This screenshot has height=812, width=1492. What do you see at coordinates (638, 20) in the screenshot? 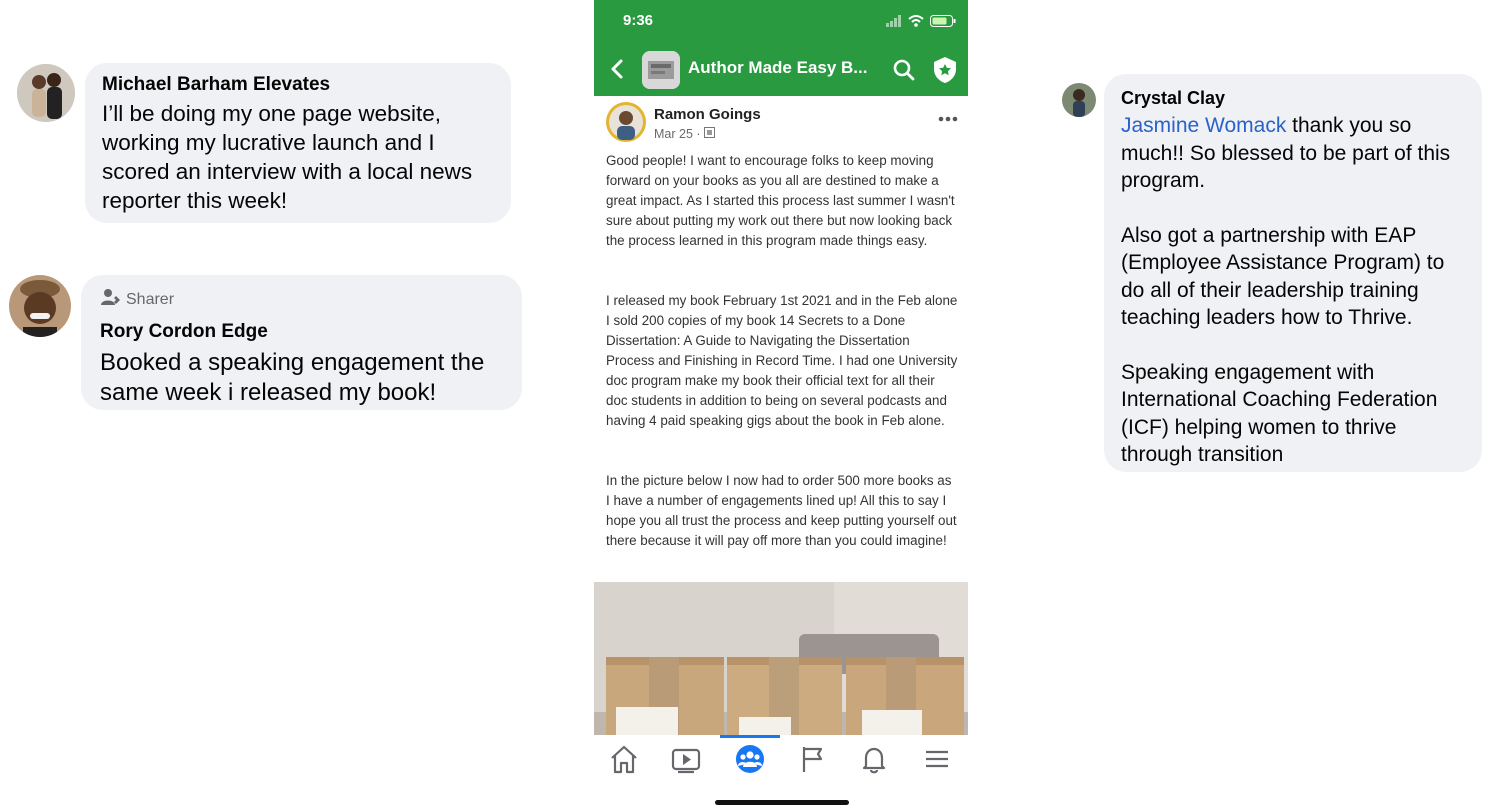
I see `status-time: 9:36` at bounding box center [638, 20].